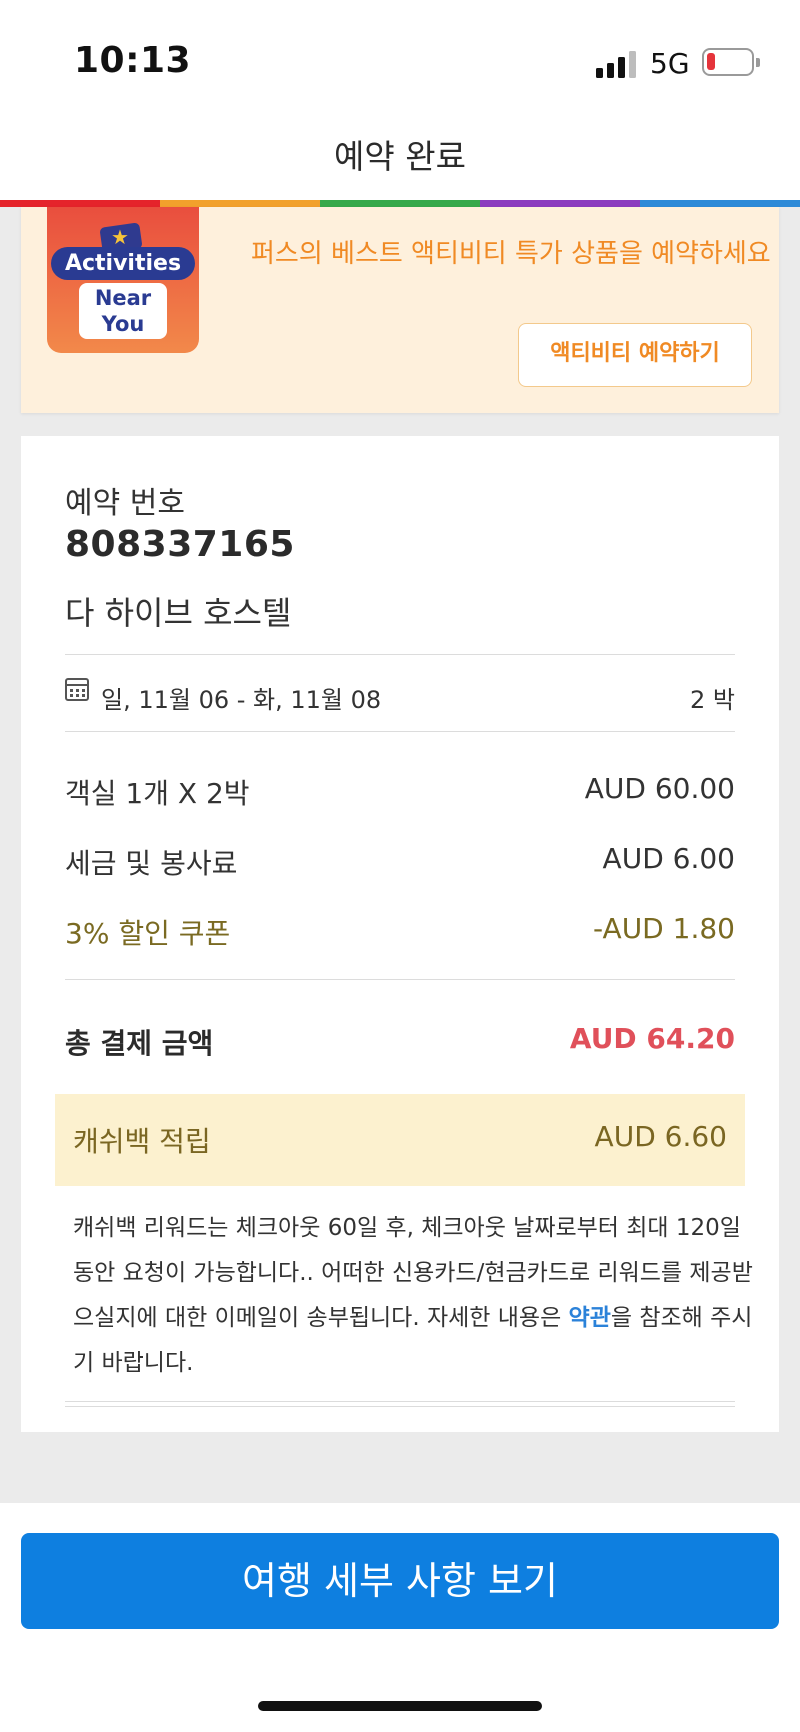 The image size is (800, 1732). What do you see at coordinates (400, 862) in the screenshot?
I see `tax-row: 세금 및 봉사료 AUD 6.00` at bounding box center [400, 862].